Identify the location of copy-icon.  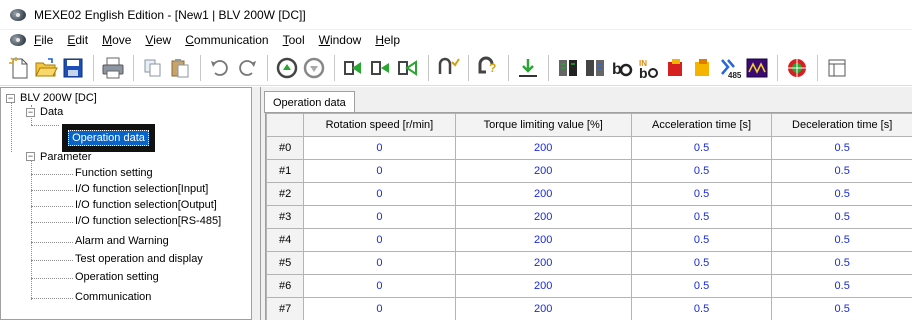
(153, 68).